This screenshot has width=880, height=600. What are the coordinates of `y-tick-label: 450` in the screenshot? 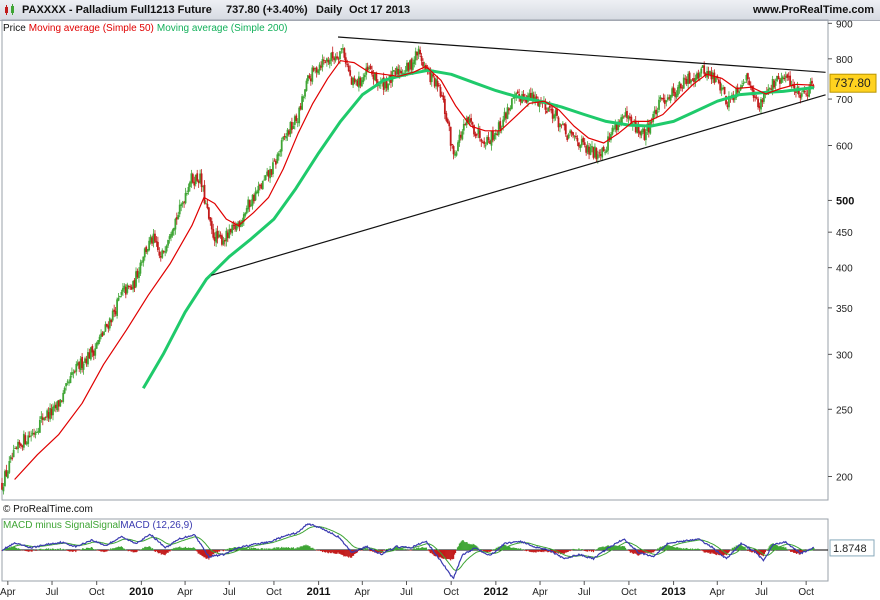 It's located at (844, 233).